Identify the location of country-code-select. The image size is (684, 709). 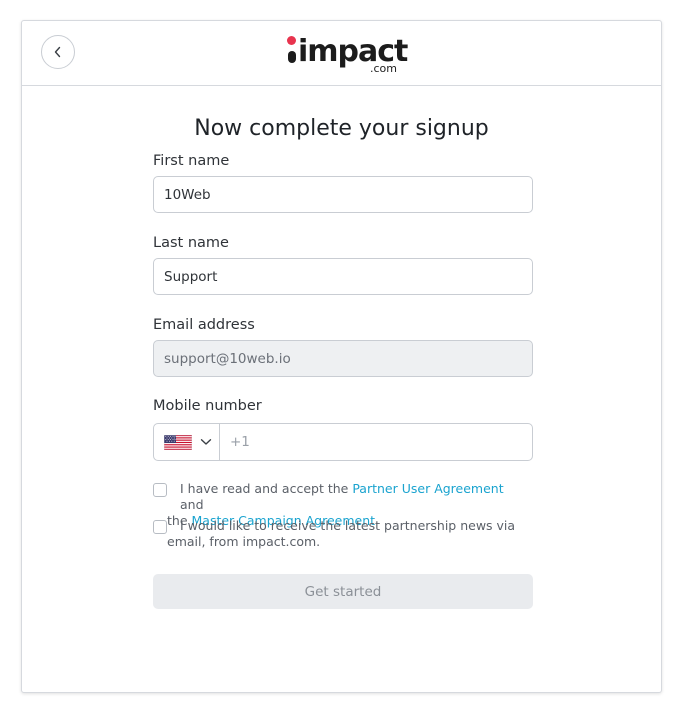
(187, 442).